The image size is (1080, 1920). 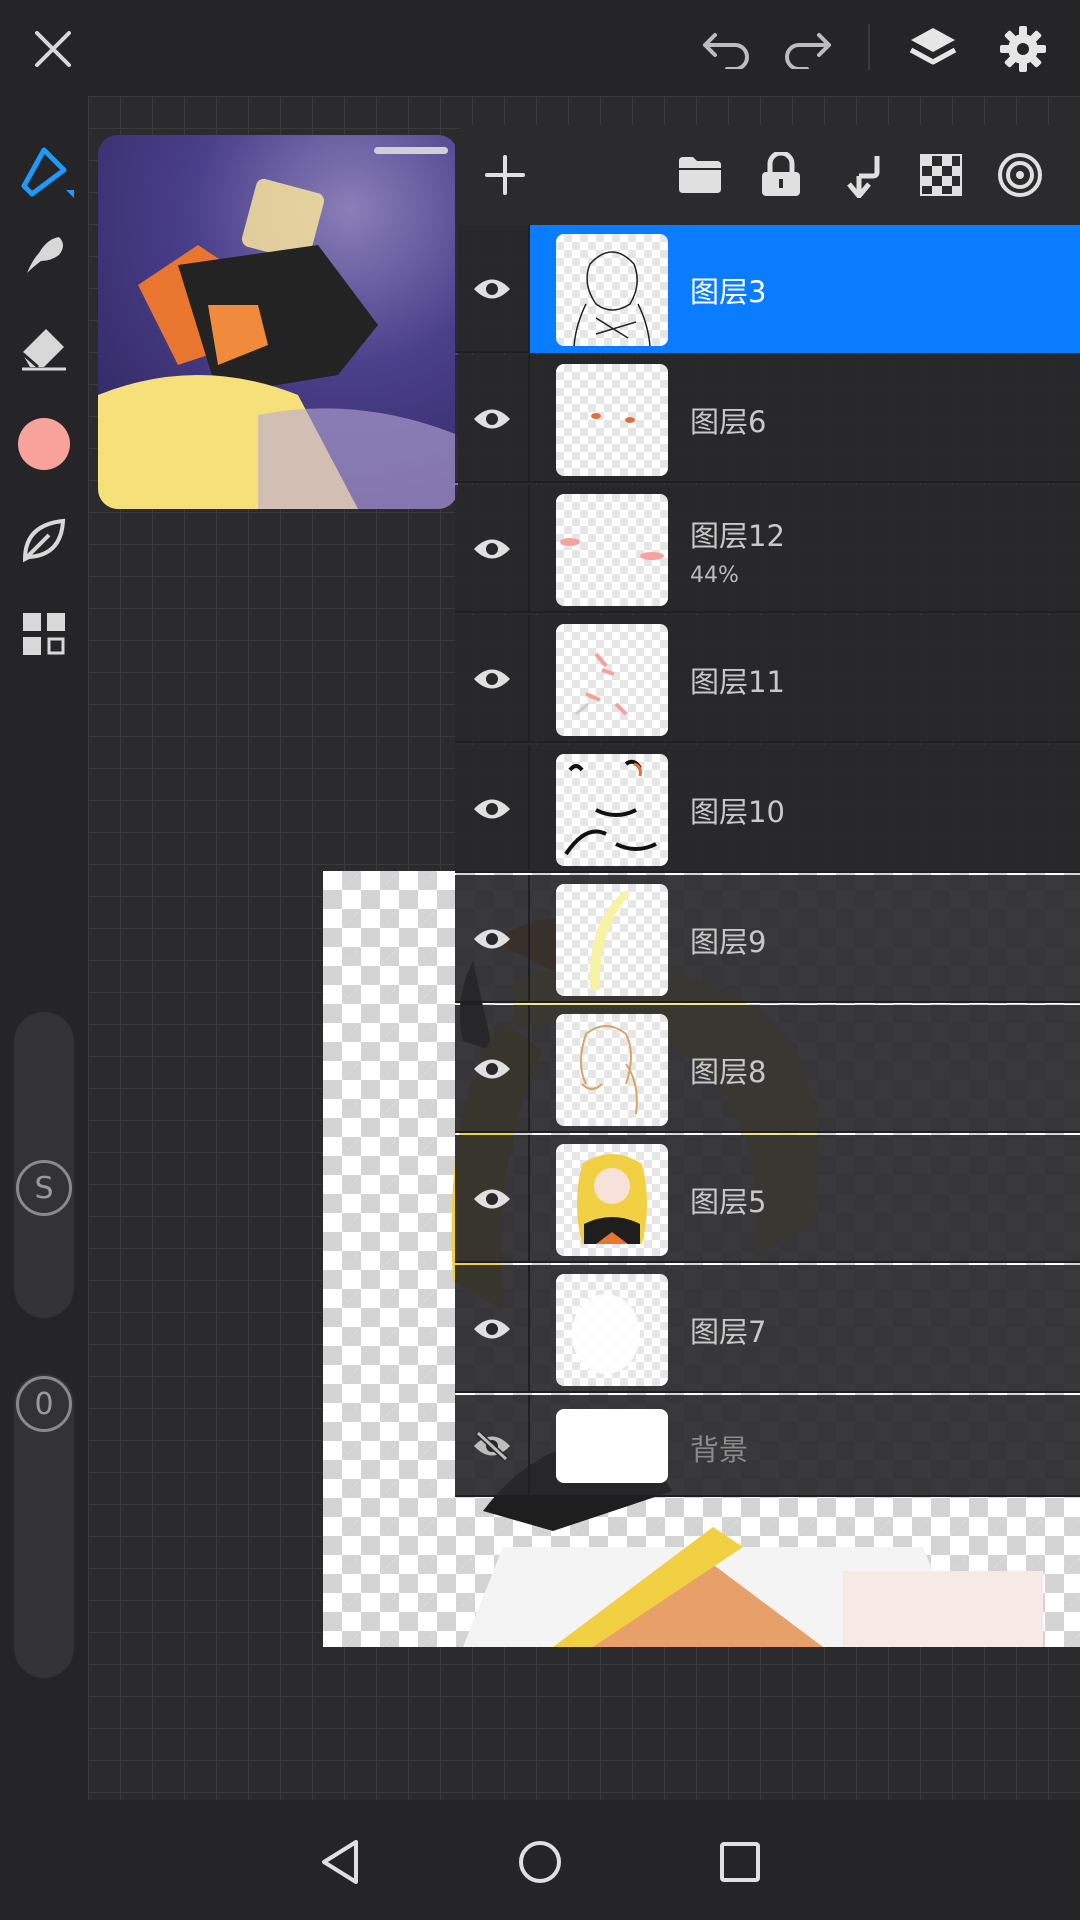 I want to click on layer-row: 图层10, so click(x=767, y=809).